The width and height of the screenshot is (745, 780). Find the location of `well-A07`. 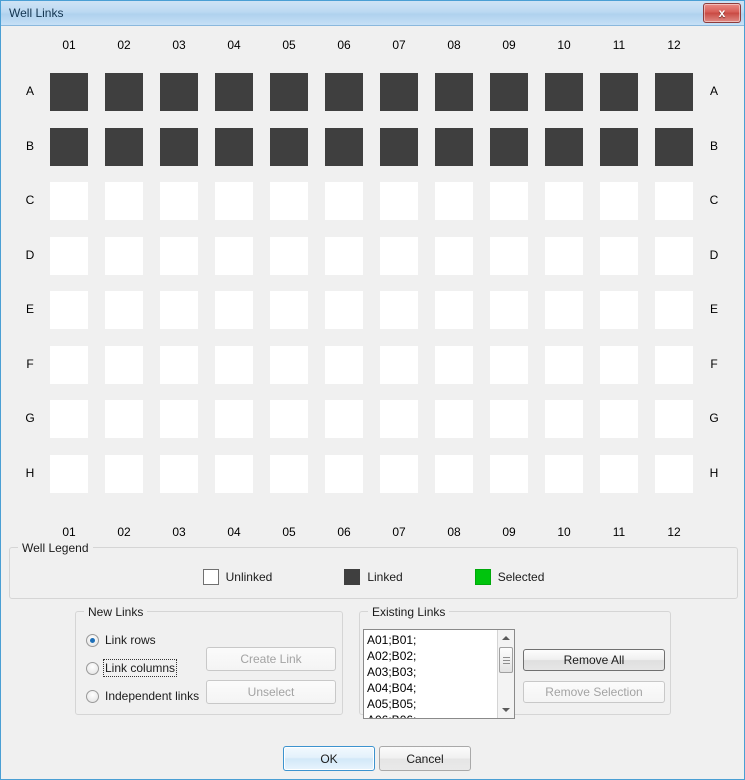

well-A07 is located at coordinates (399, 92).